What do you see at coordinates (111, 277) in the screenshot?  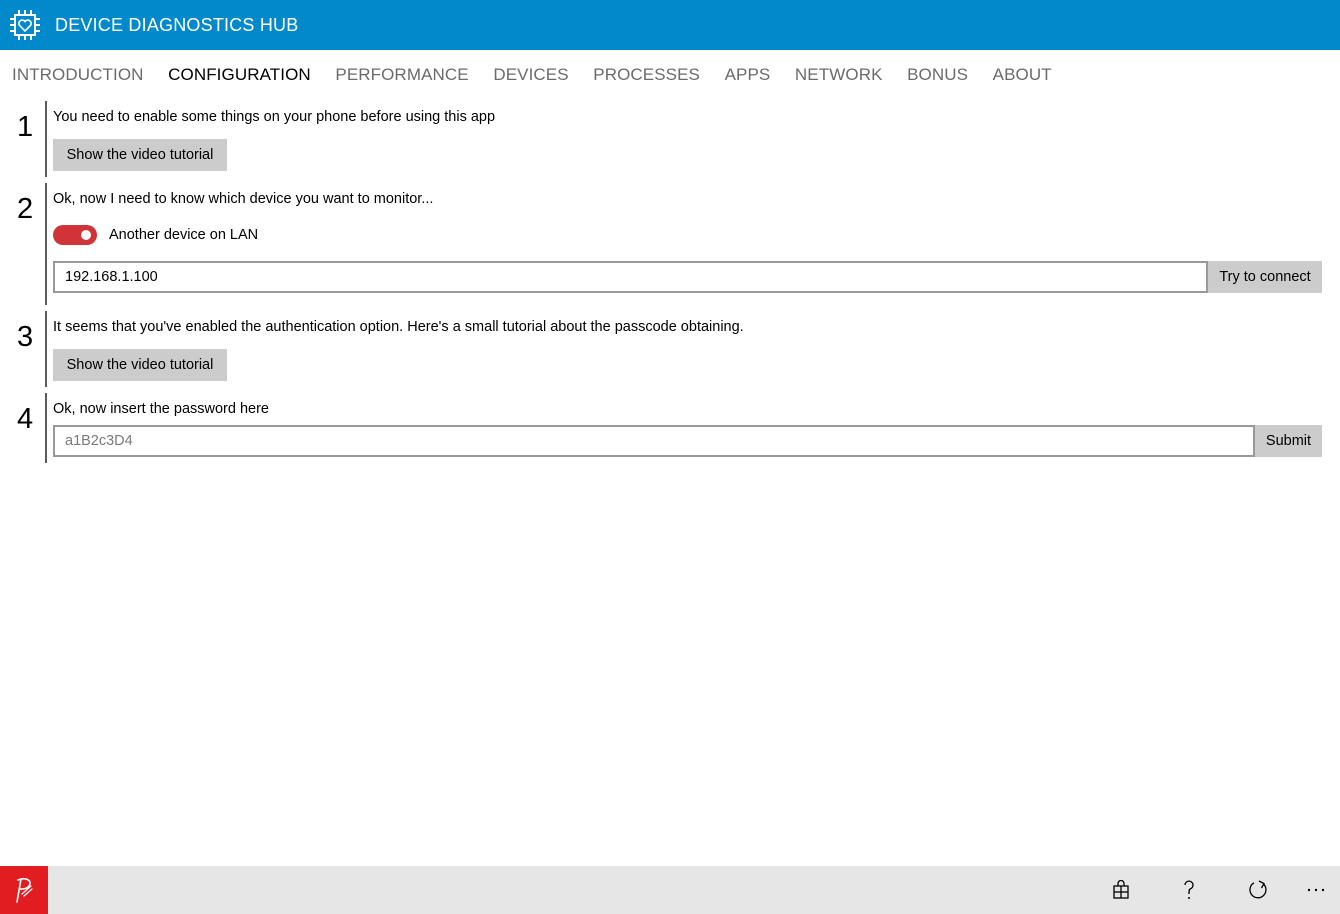 I see `ip-address-value: 192.168.1.100` at bounding box center [111, 277].